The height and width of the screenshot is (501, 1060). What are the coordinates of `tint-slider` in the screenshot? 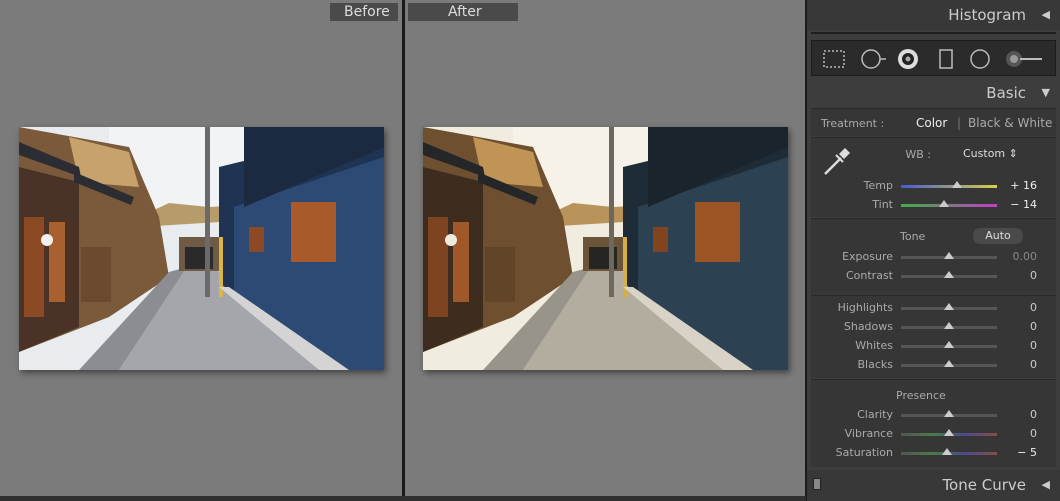 It's located at (949, 203).